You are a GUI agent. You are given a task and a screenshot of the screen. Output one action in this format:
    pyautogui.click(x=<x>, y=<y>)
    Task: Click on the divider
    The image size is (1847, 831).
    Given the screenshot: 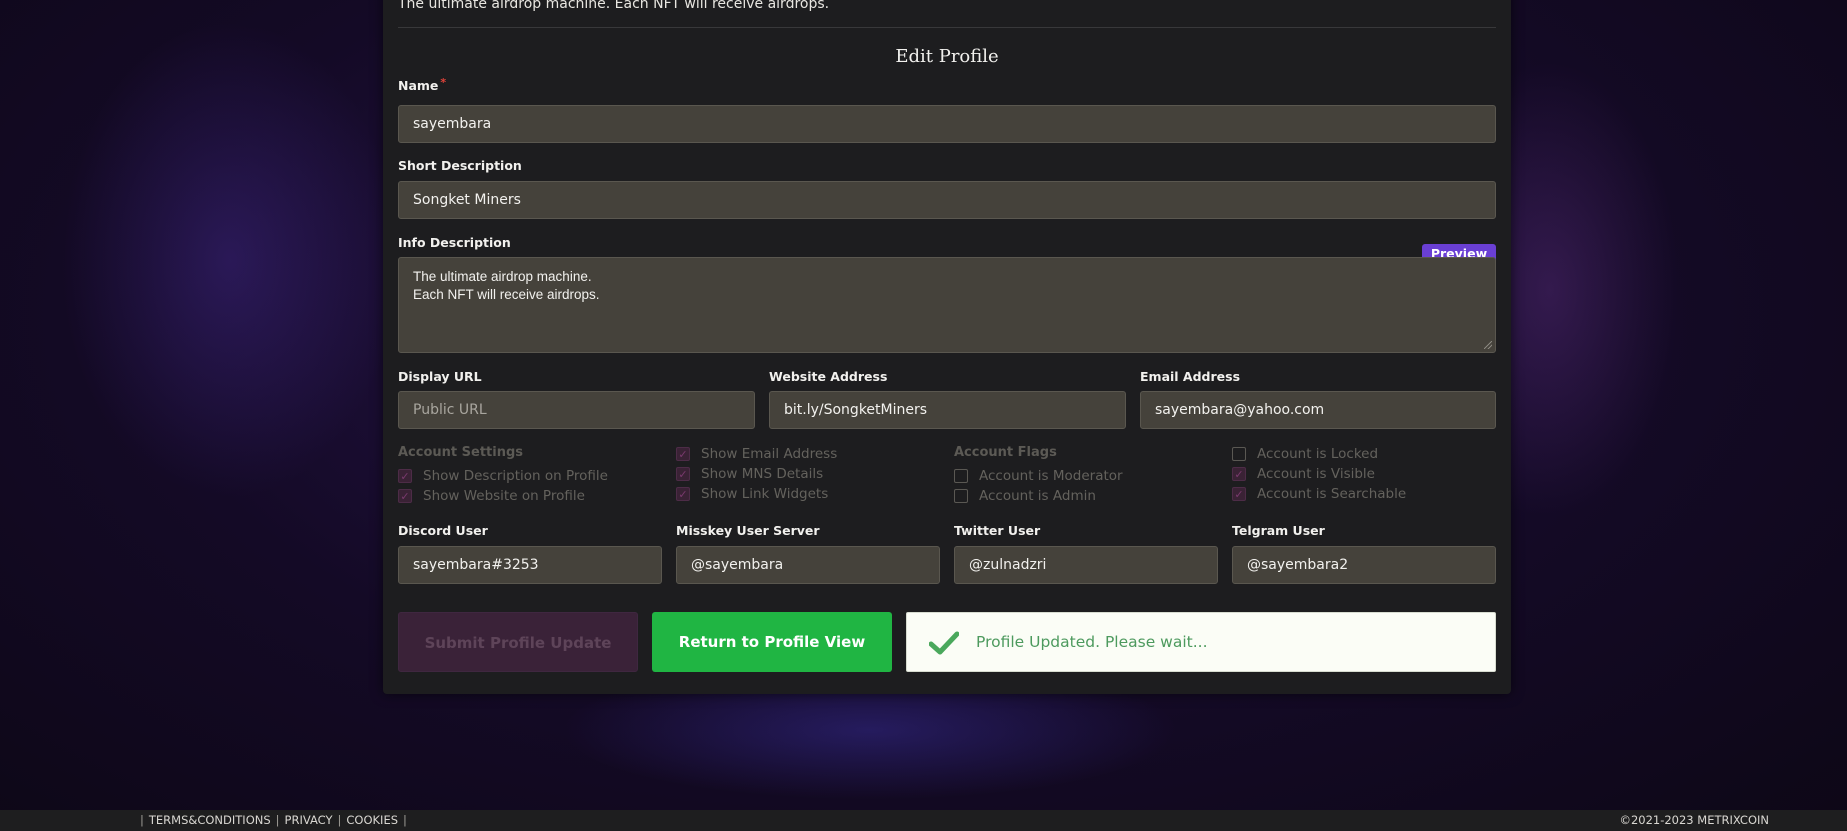 What is the action you would take?
    pyautogui.click(x=947, y=27)
    